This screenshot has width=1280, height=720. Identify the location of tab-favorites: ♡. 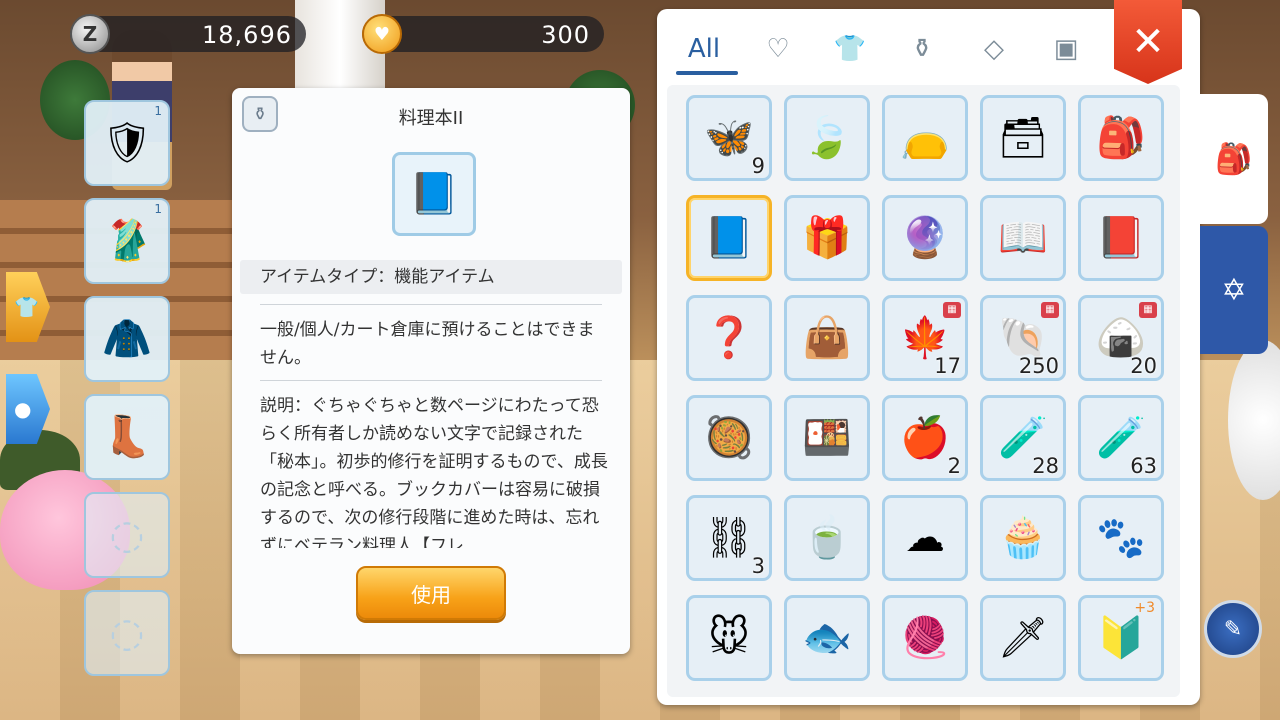
(778, 49).